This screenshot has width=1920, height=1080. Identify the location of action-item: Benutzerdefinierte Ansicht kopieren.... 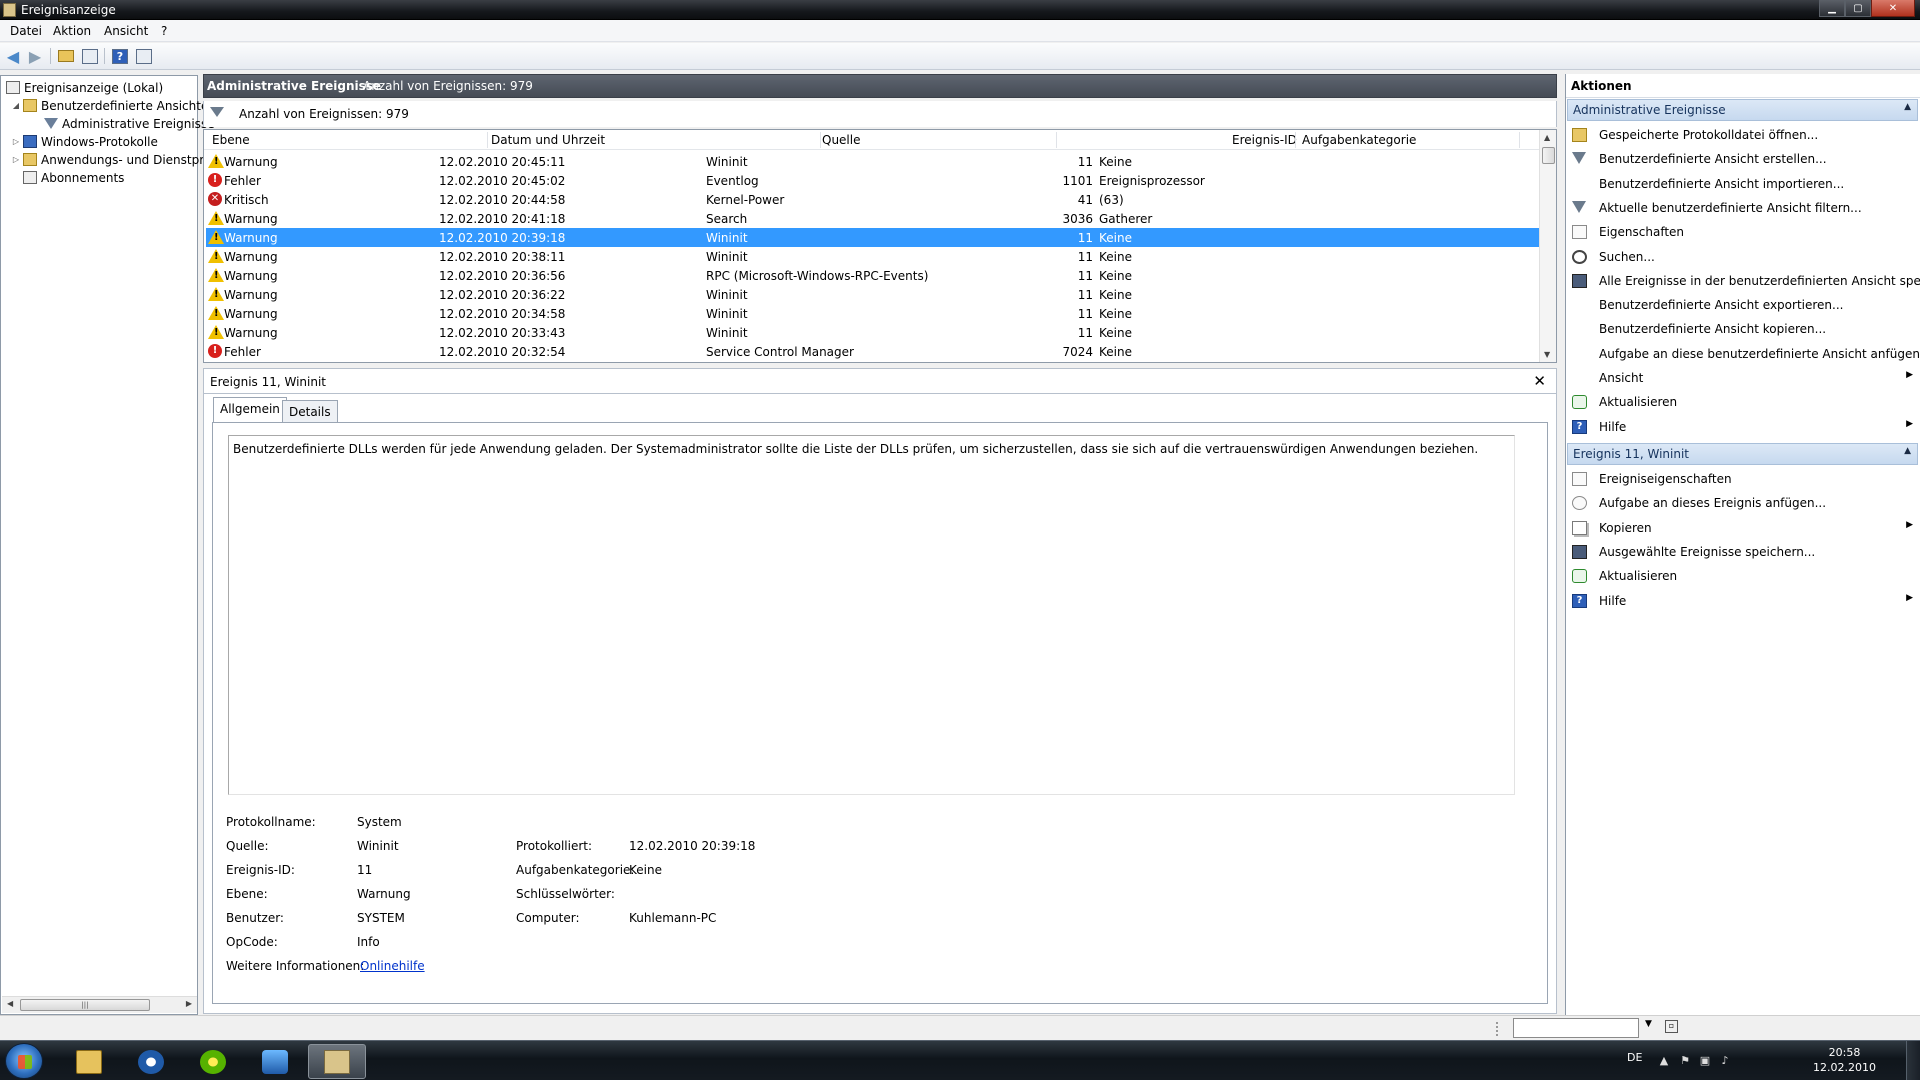
(1743, 329).